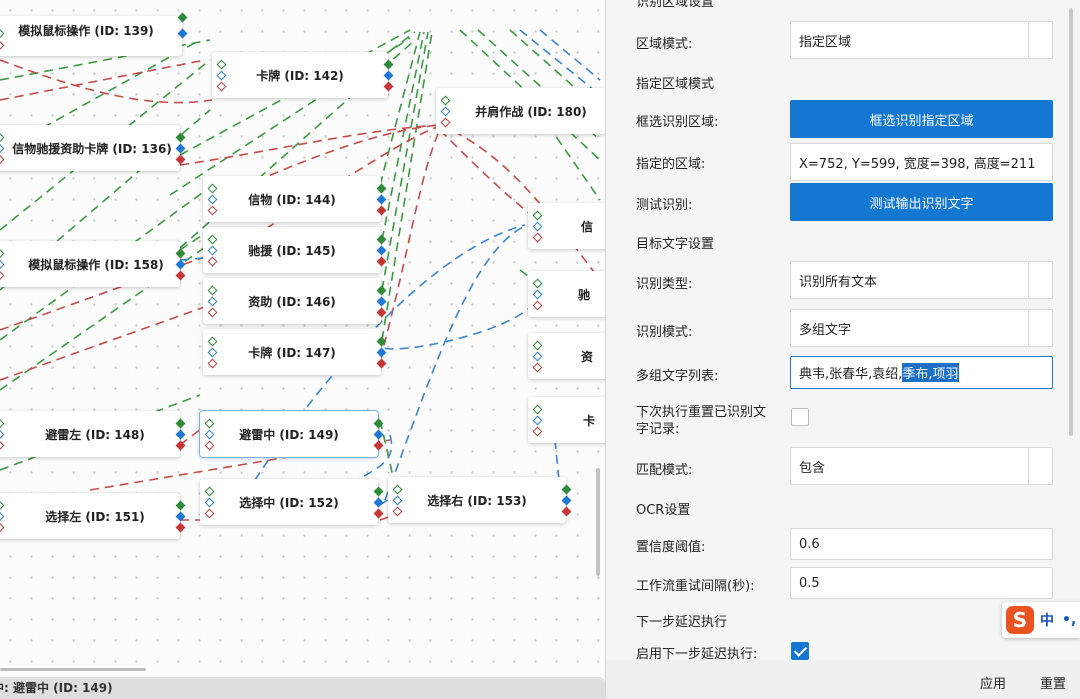  What do you see at coordinates (295, 352) in the screenshot?
I see `node-147: 卡牌 (ID: 147)` at bounding box center [295, 352].